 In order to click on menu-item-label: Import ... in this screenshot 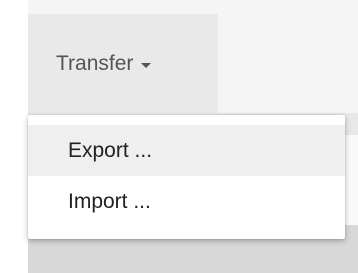, I will do `click(109, 201)`.